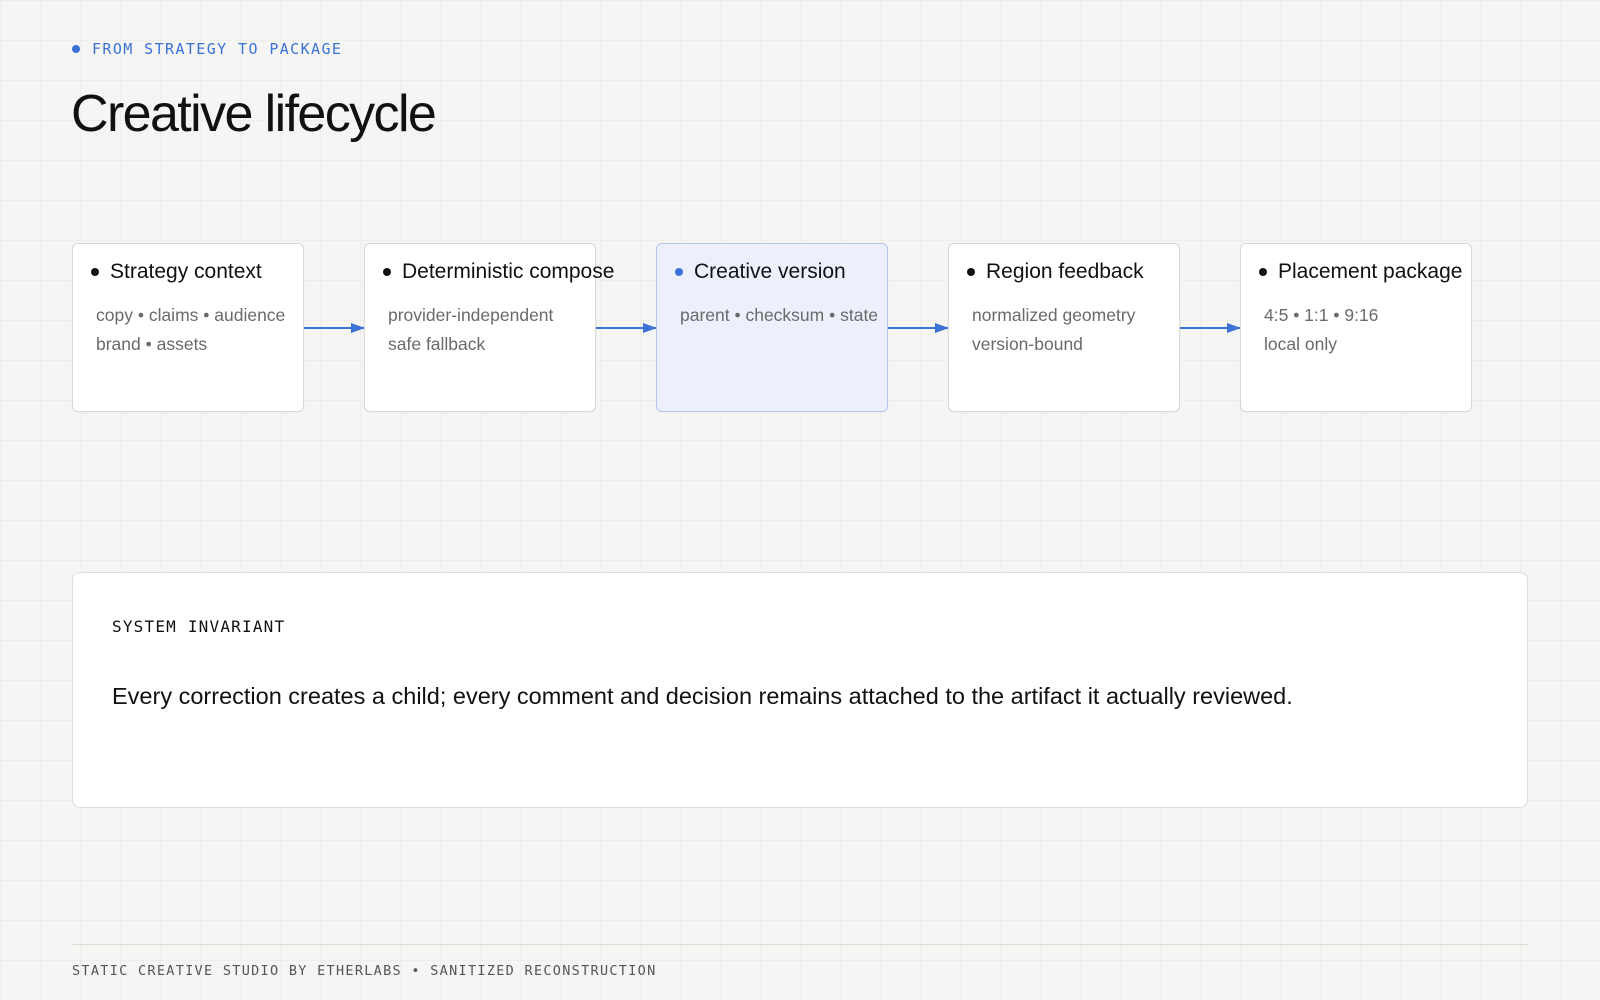  What do you see at coordinates (1321, 315) in the screenshot?
I see `node-detail-line: 4:5 • 1:1 • 9:16` at bounding box center [1321, 315].